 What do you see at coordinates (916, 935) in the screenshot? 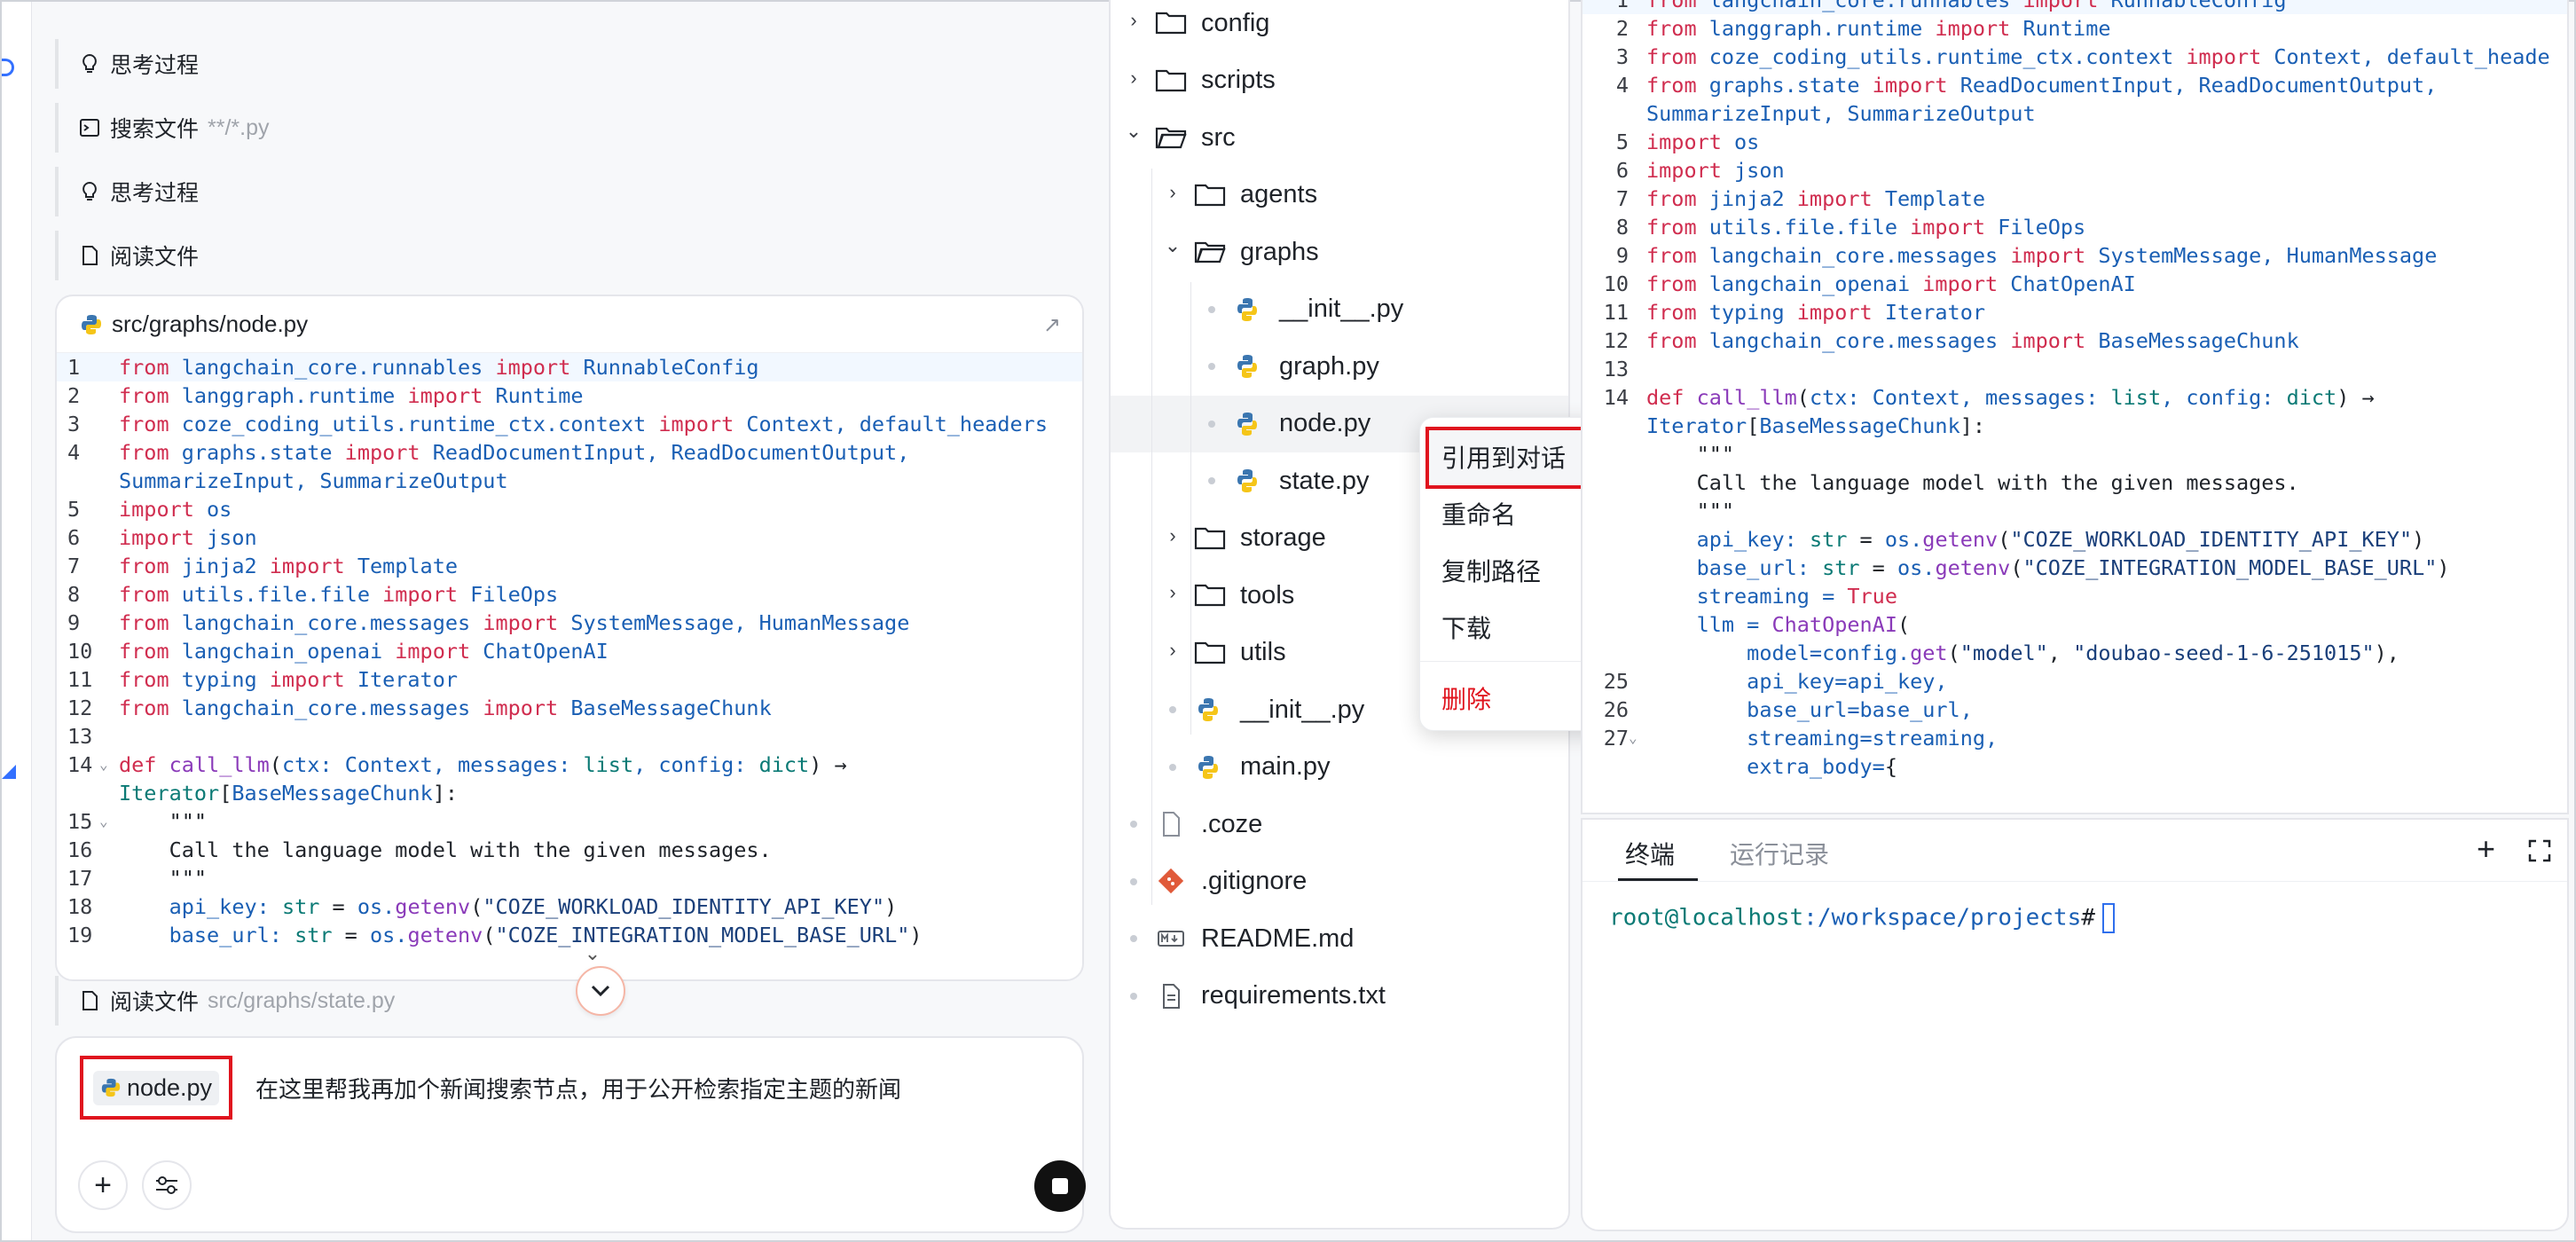
I see `code-token: )` at bounding box center [916, 935].